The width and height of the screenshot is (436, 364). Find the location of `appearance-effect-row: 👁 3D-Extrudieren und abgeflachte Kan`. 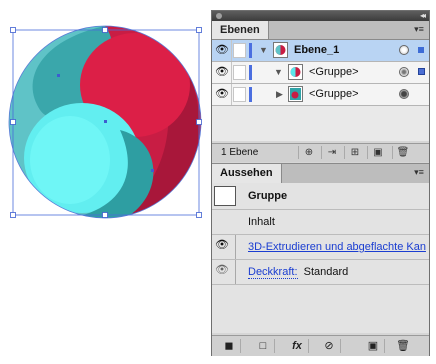

appearance-effect-row: 👁 3D-Extrudieren und abgeflachte Kan is located at coordinates (320, 247).